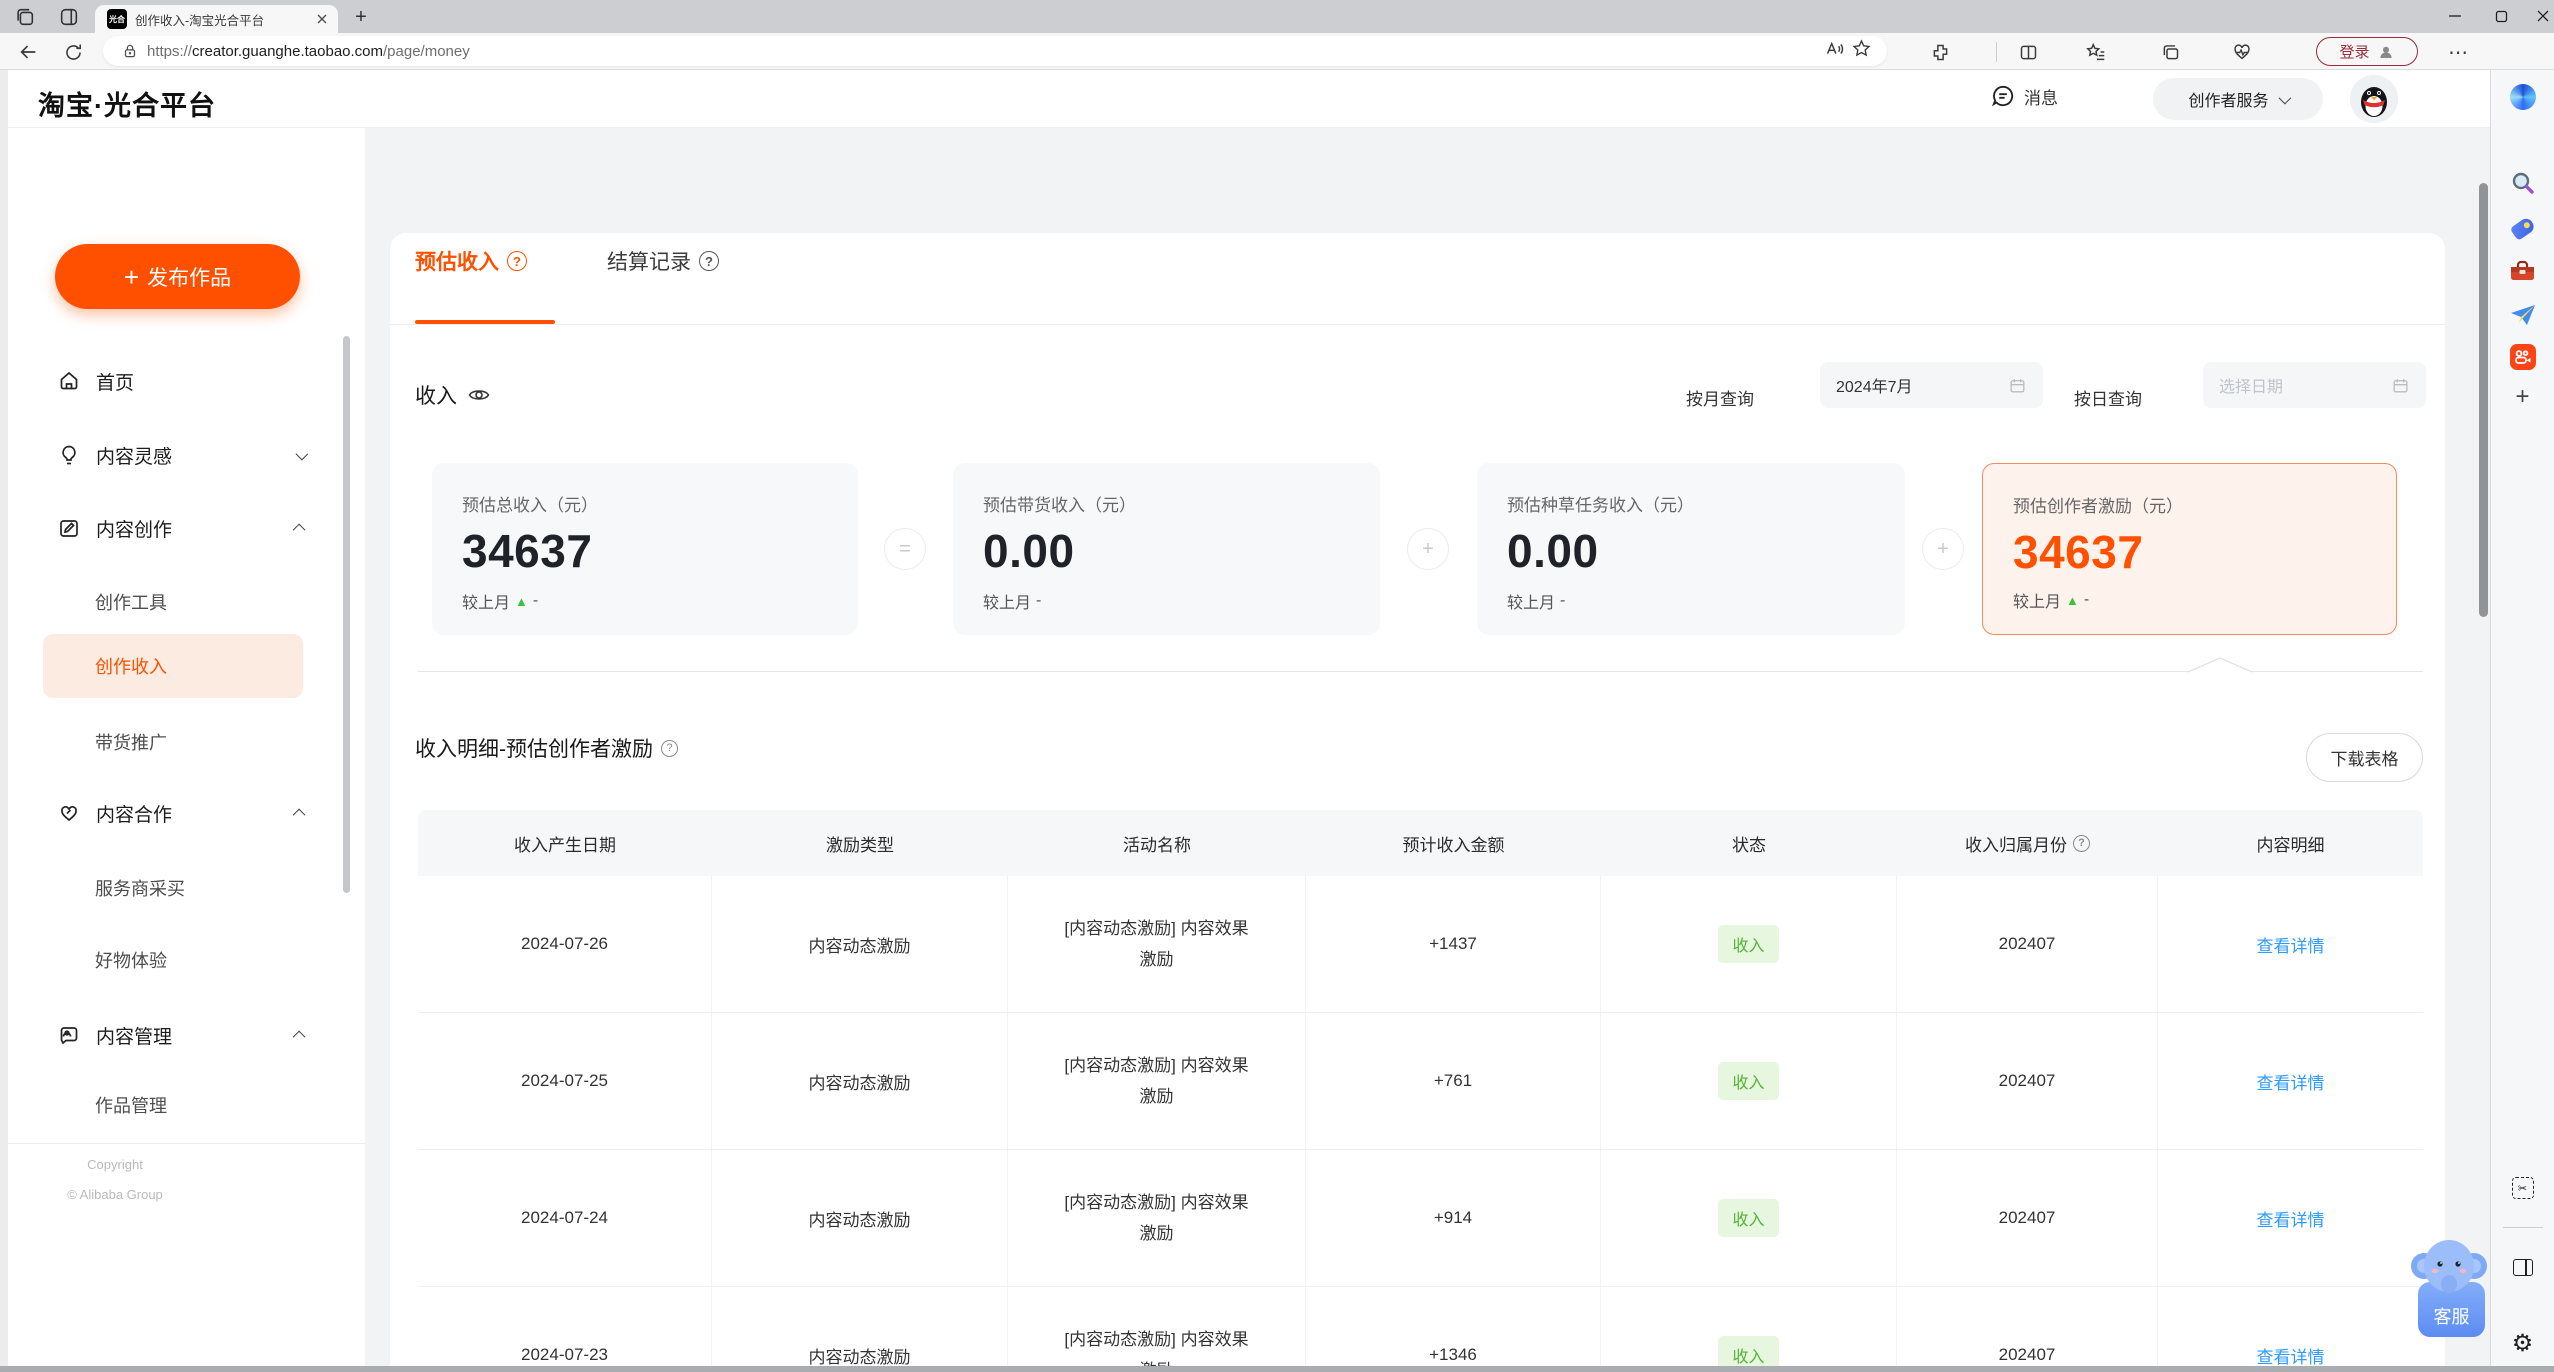  What do you see at coordinates (69, 813) in the screenshot?
I see `heart-hands-icon` at bounding box center [69, 813].